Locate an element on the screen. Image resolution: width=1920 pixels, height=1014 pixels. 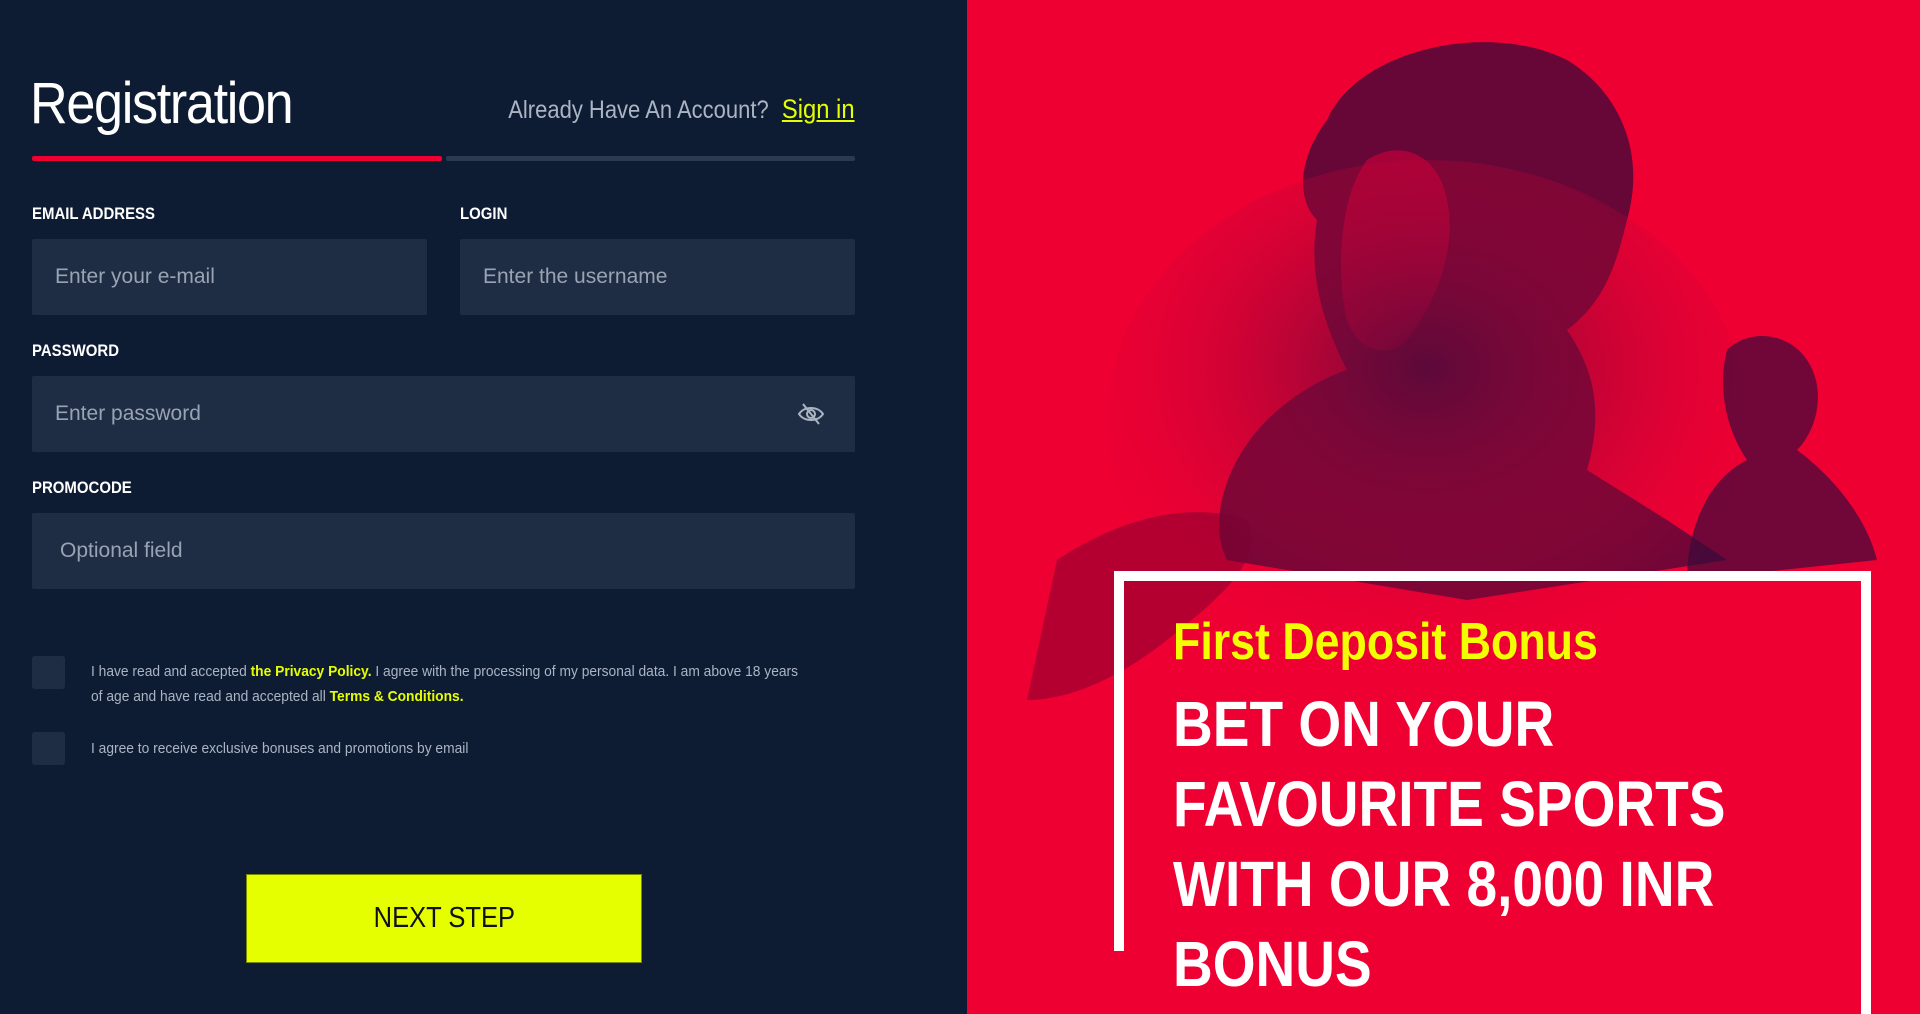
password-field-container is located at coordinates (443, 414).